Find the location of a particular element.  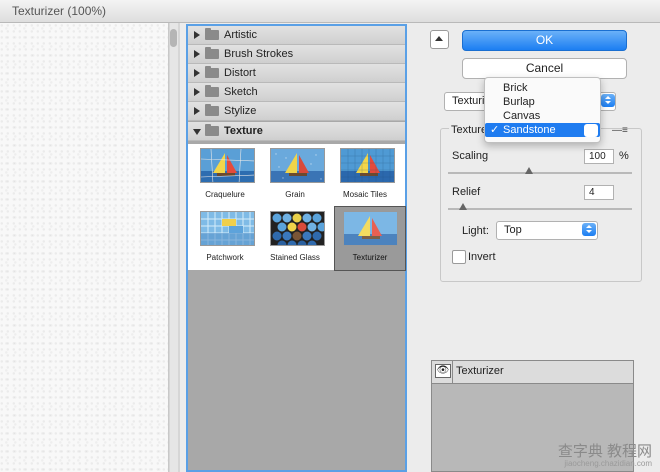

scaling-label: Scaling is located at coordinates (470, 156).